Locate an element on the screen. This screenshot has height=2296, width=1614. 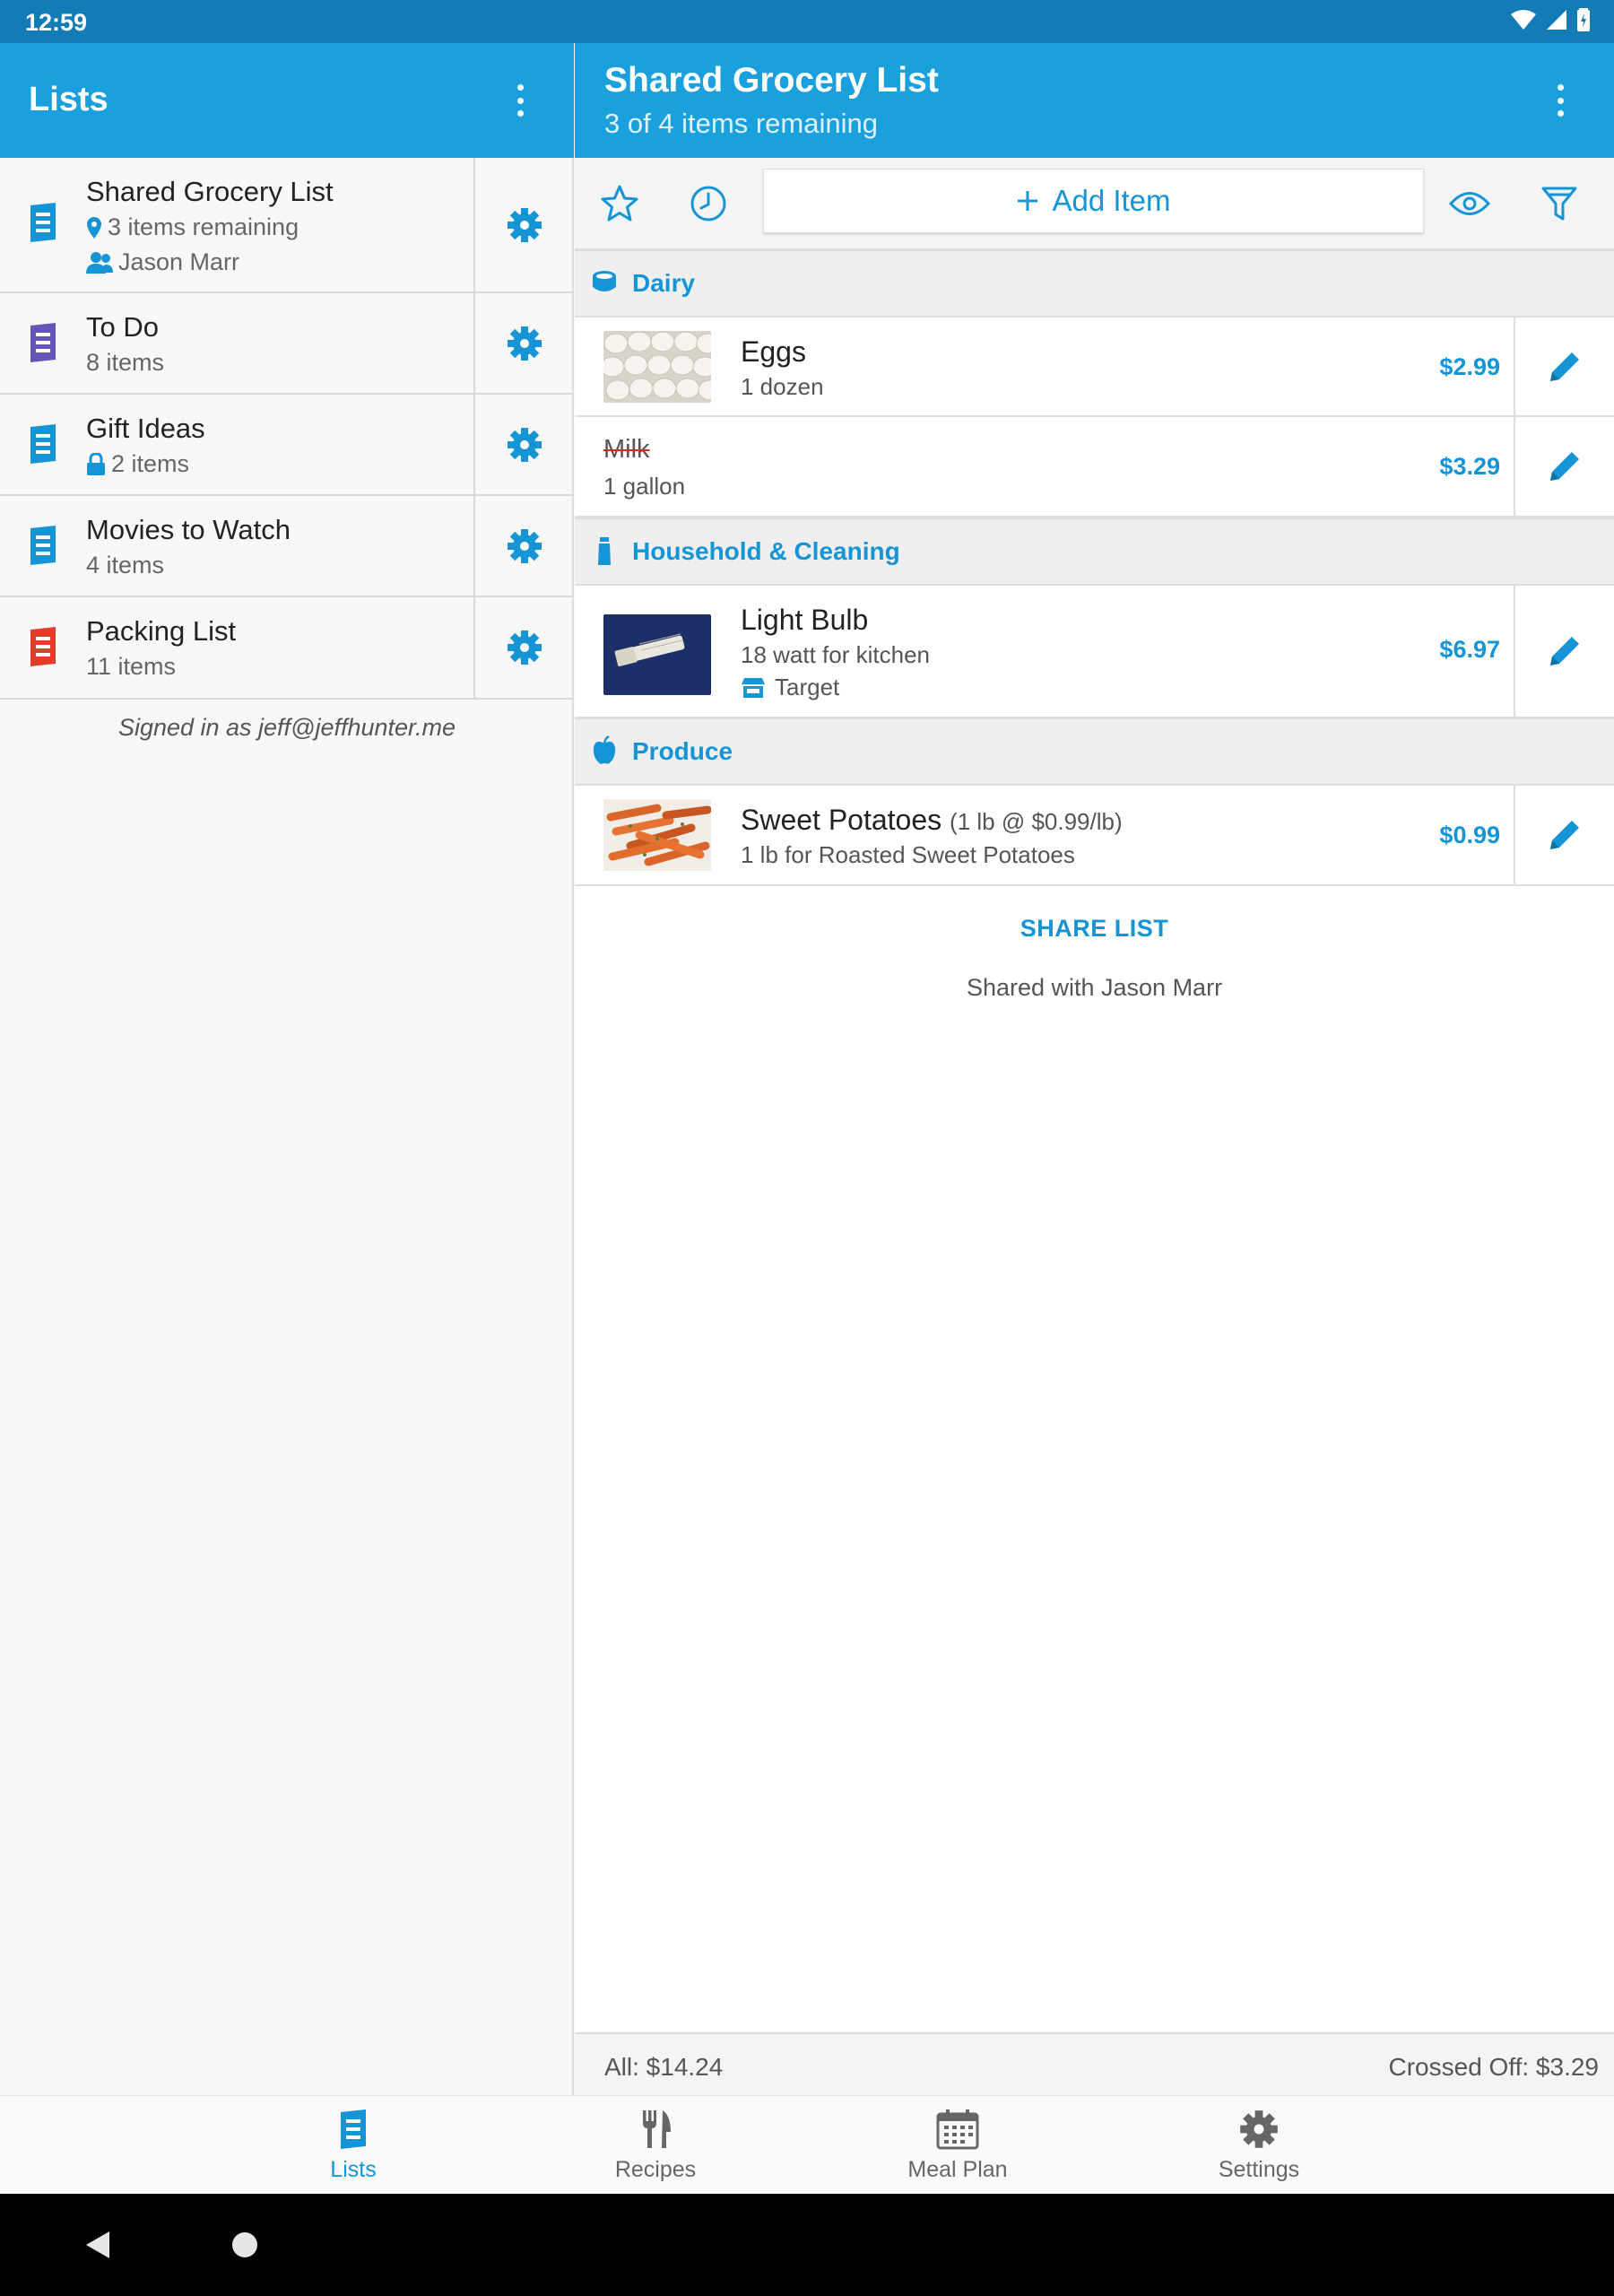
total-all: All: $14.24 is located at coordinates (664, 2067).